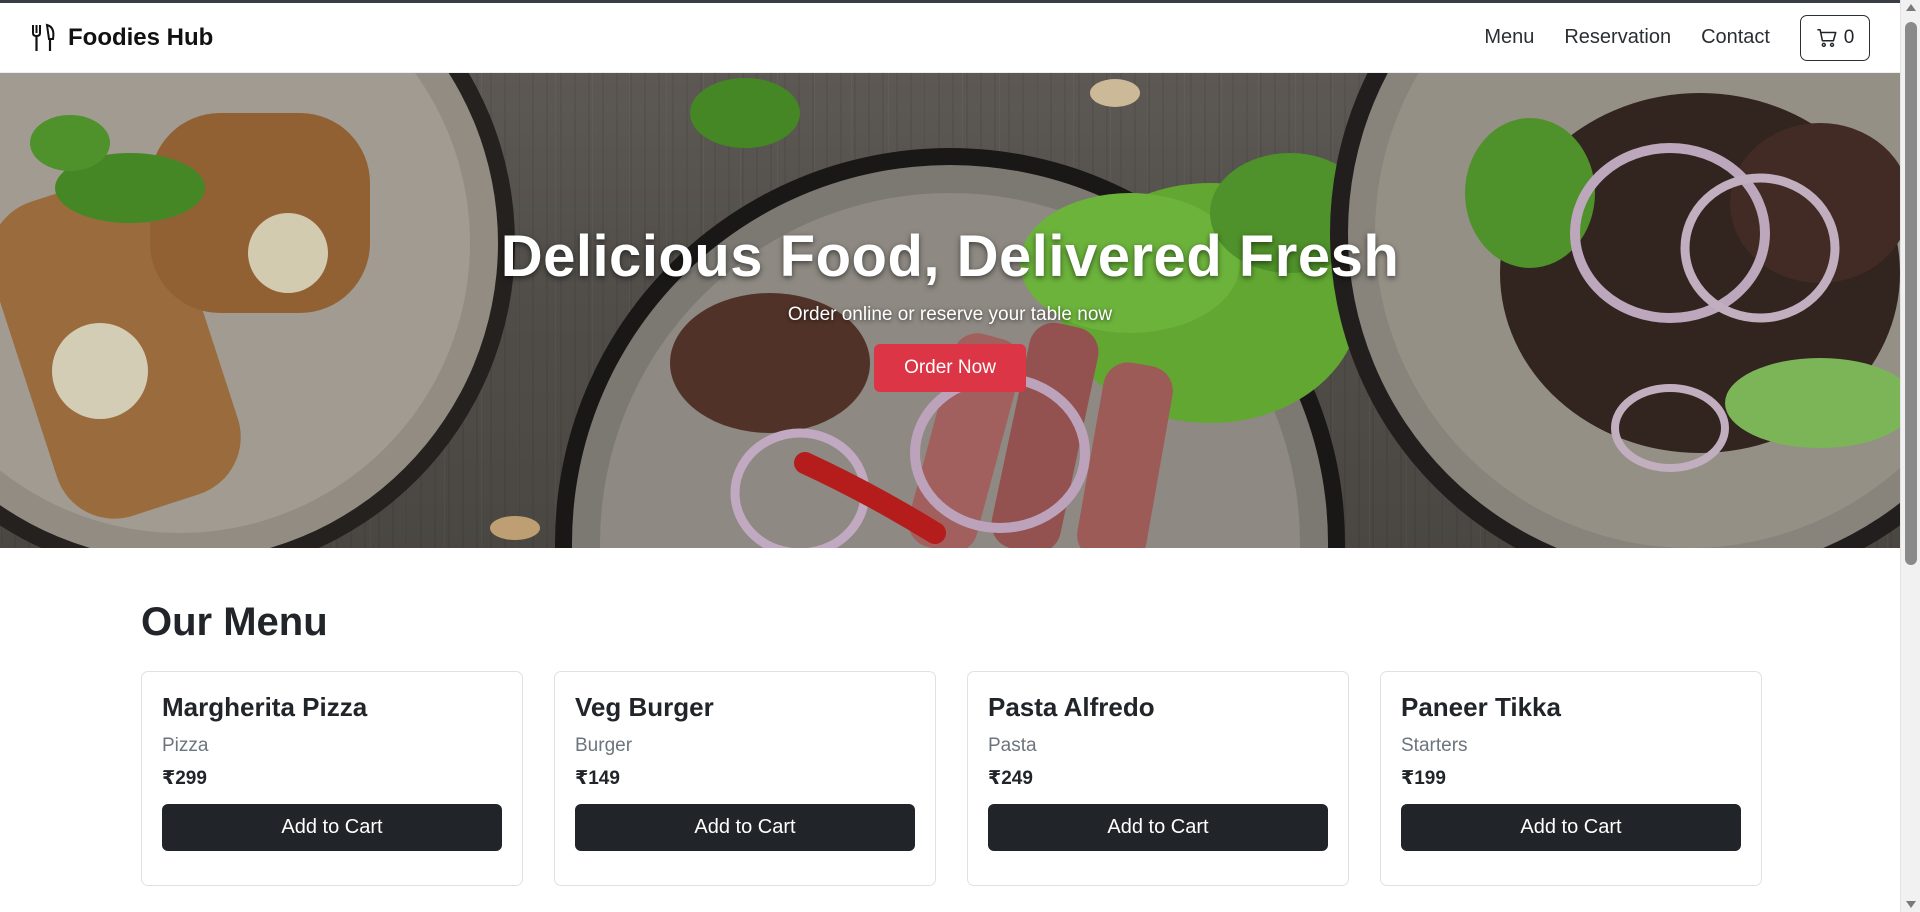 The image size is (1920, 912). Describe the element at coordinates (950, 38) in the screenshot. I see `navbar: Foodies Hub Menu Reservation Contact 0` at that location.